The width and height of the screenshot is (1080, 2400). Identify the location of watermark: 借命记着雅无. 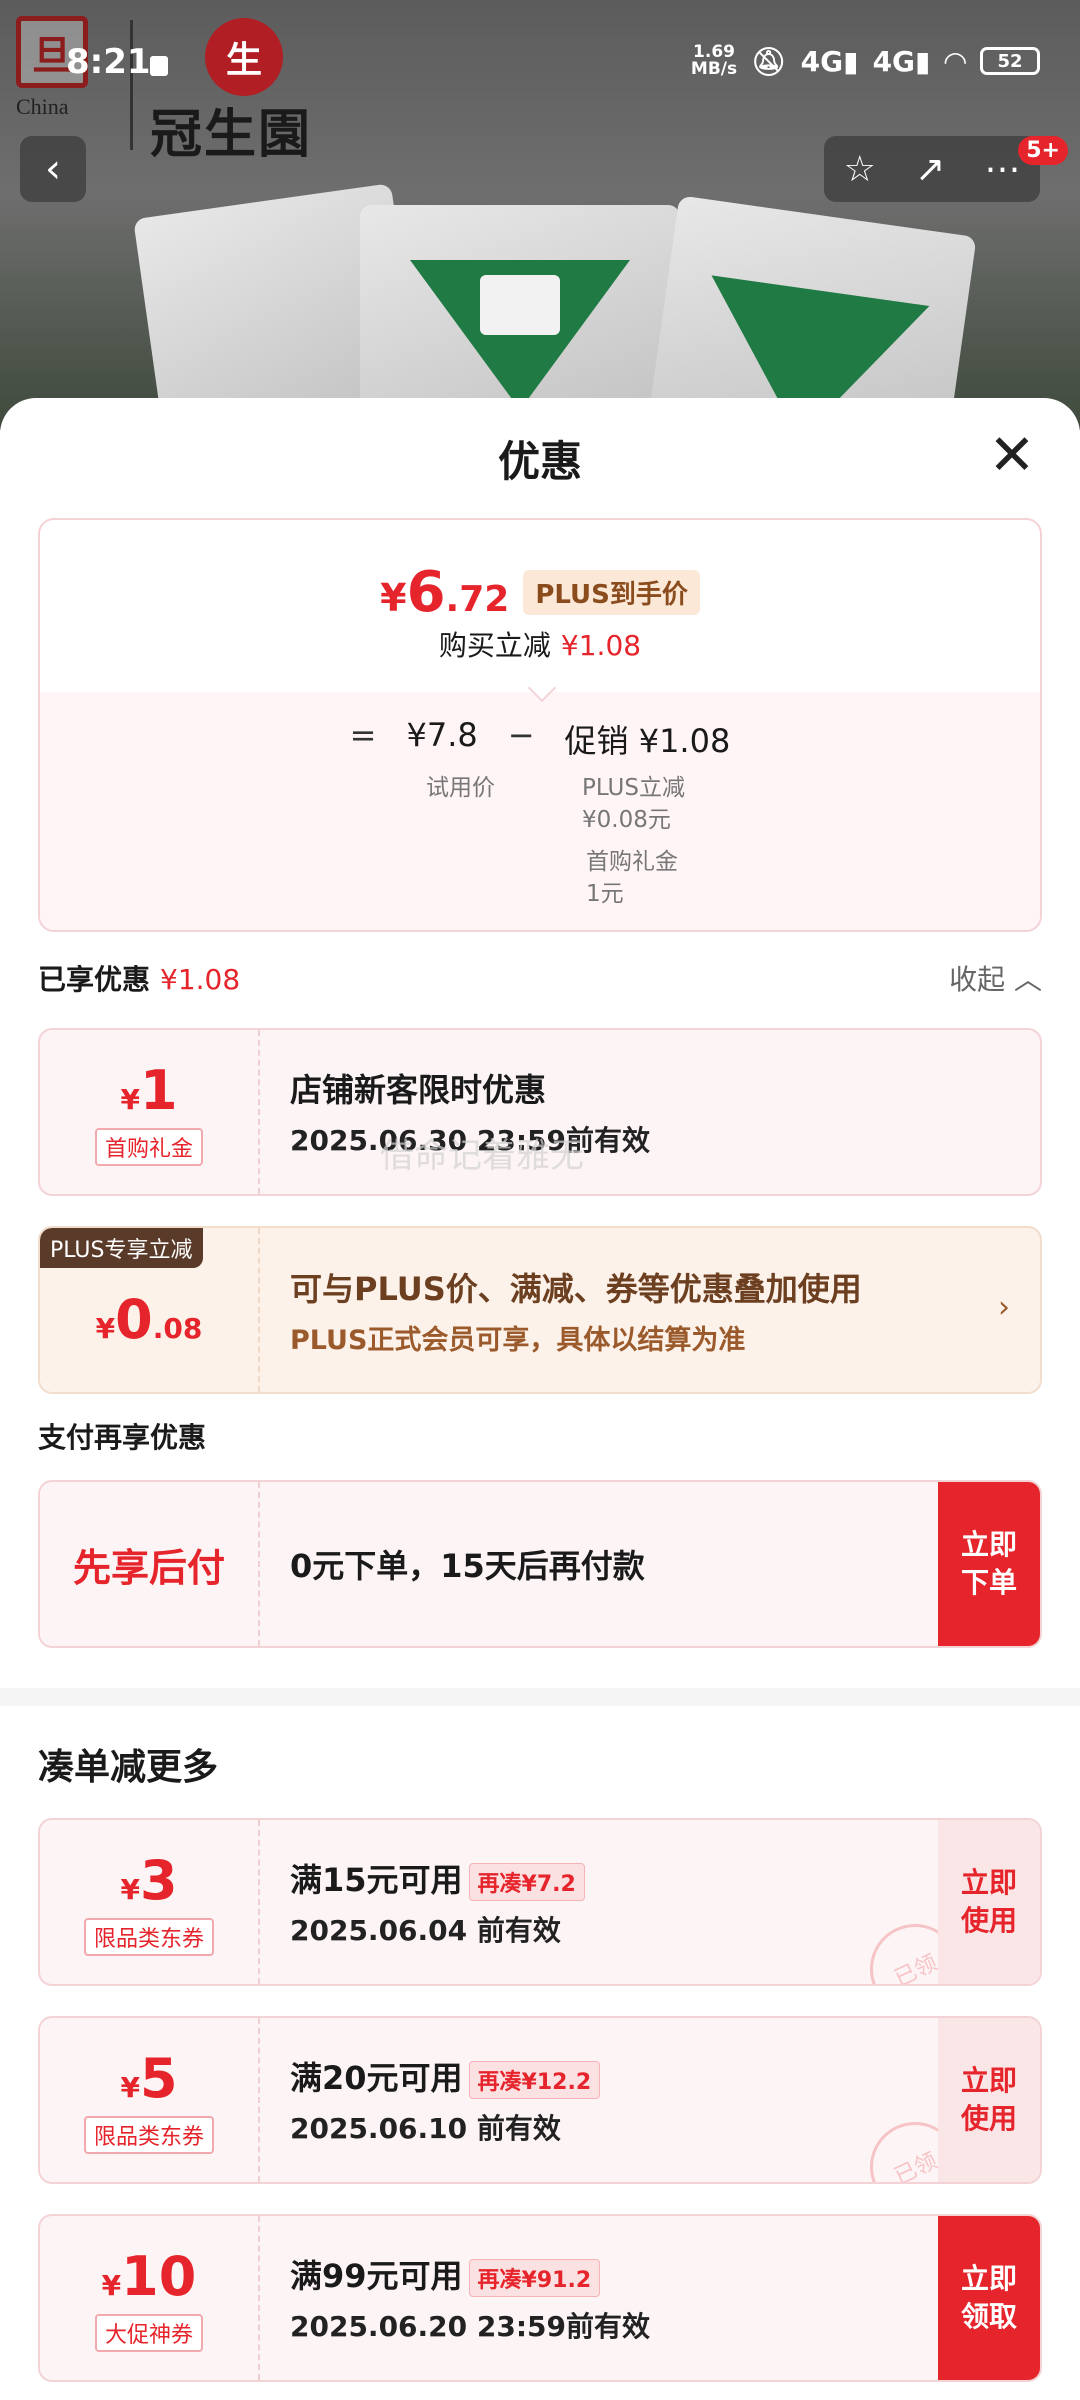
(482, 1156).